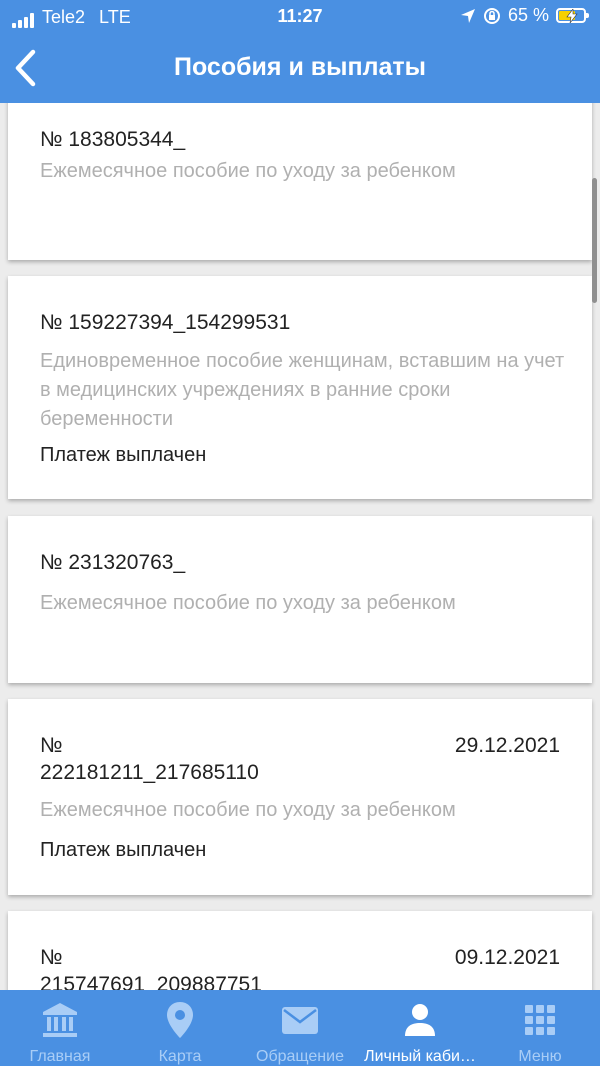 The image size is (600, 1066). Describe the element at coordinates (300, 1056) in the screenshot. I see `tab-label: Обращение` at that location.